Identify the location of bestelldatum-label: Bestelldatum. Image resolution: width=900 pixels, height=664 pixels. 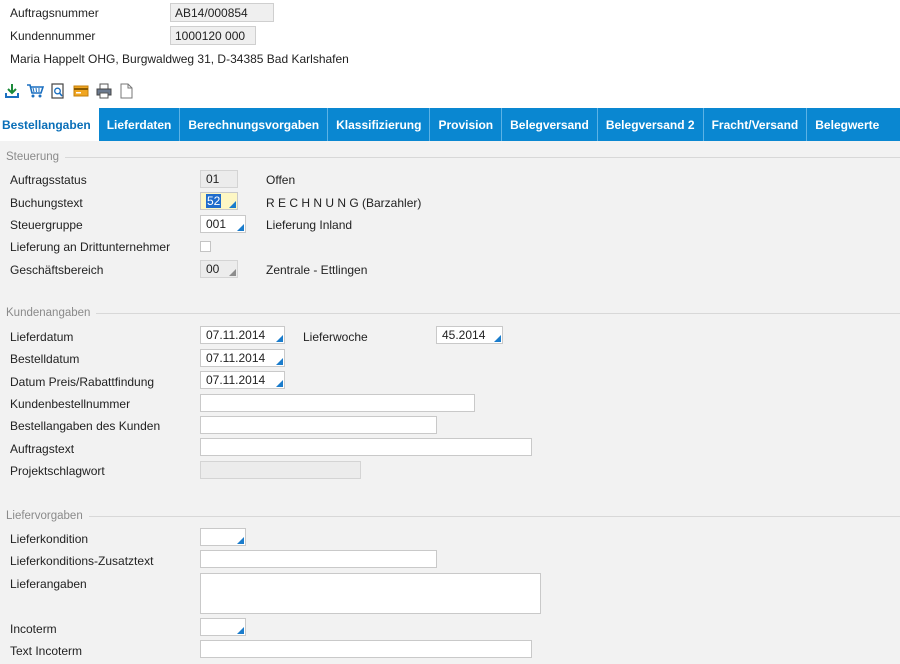
(45, 359).